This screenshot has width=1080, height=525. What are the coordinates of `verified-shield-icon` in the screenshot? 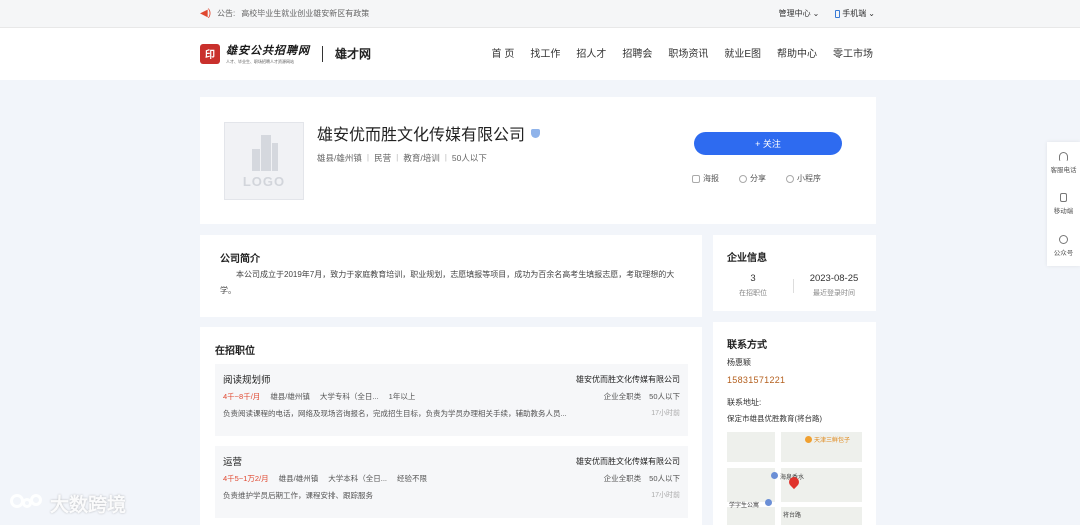 It's located at (536, 133).